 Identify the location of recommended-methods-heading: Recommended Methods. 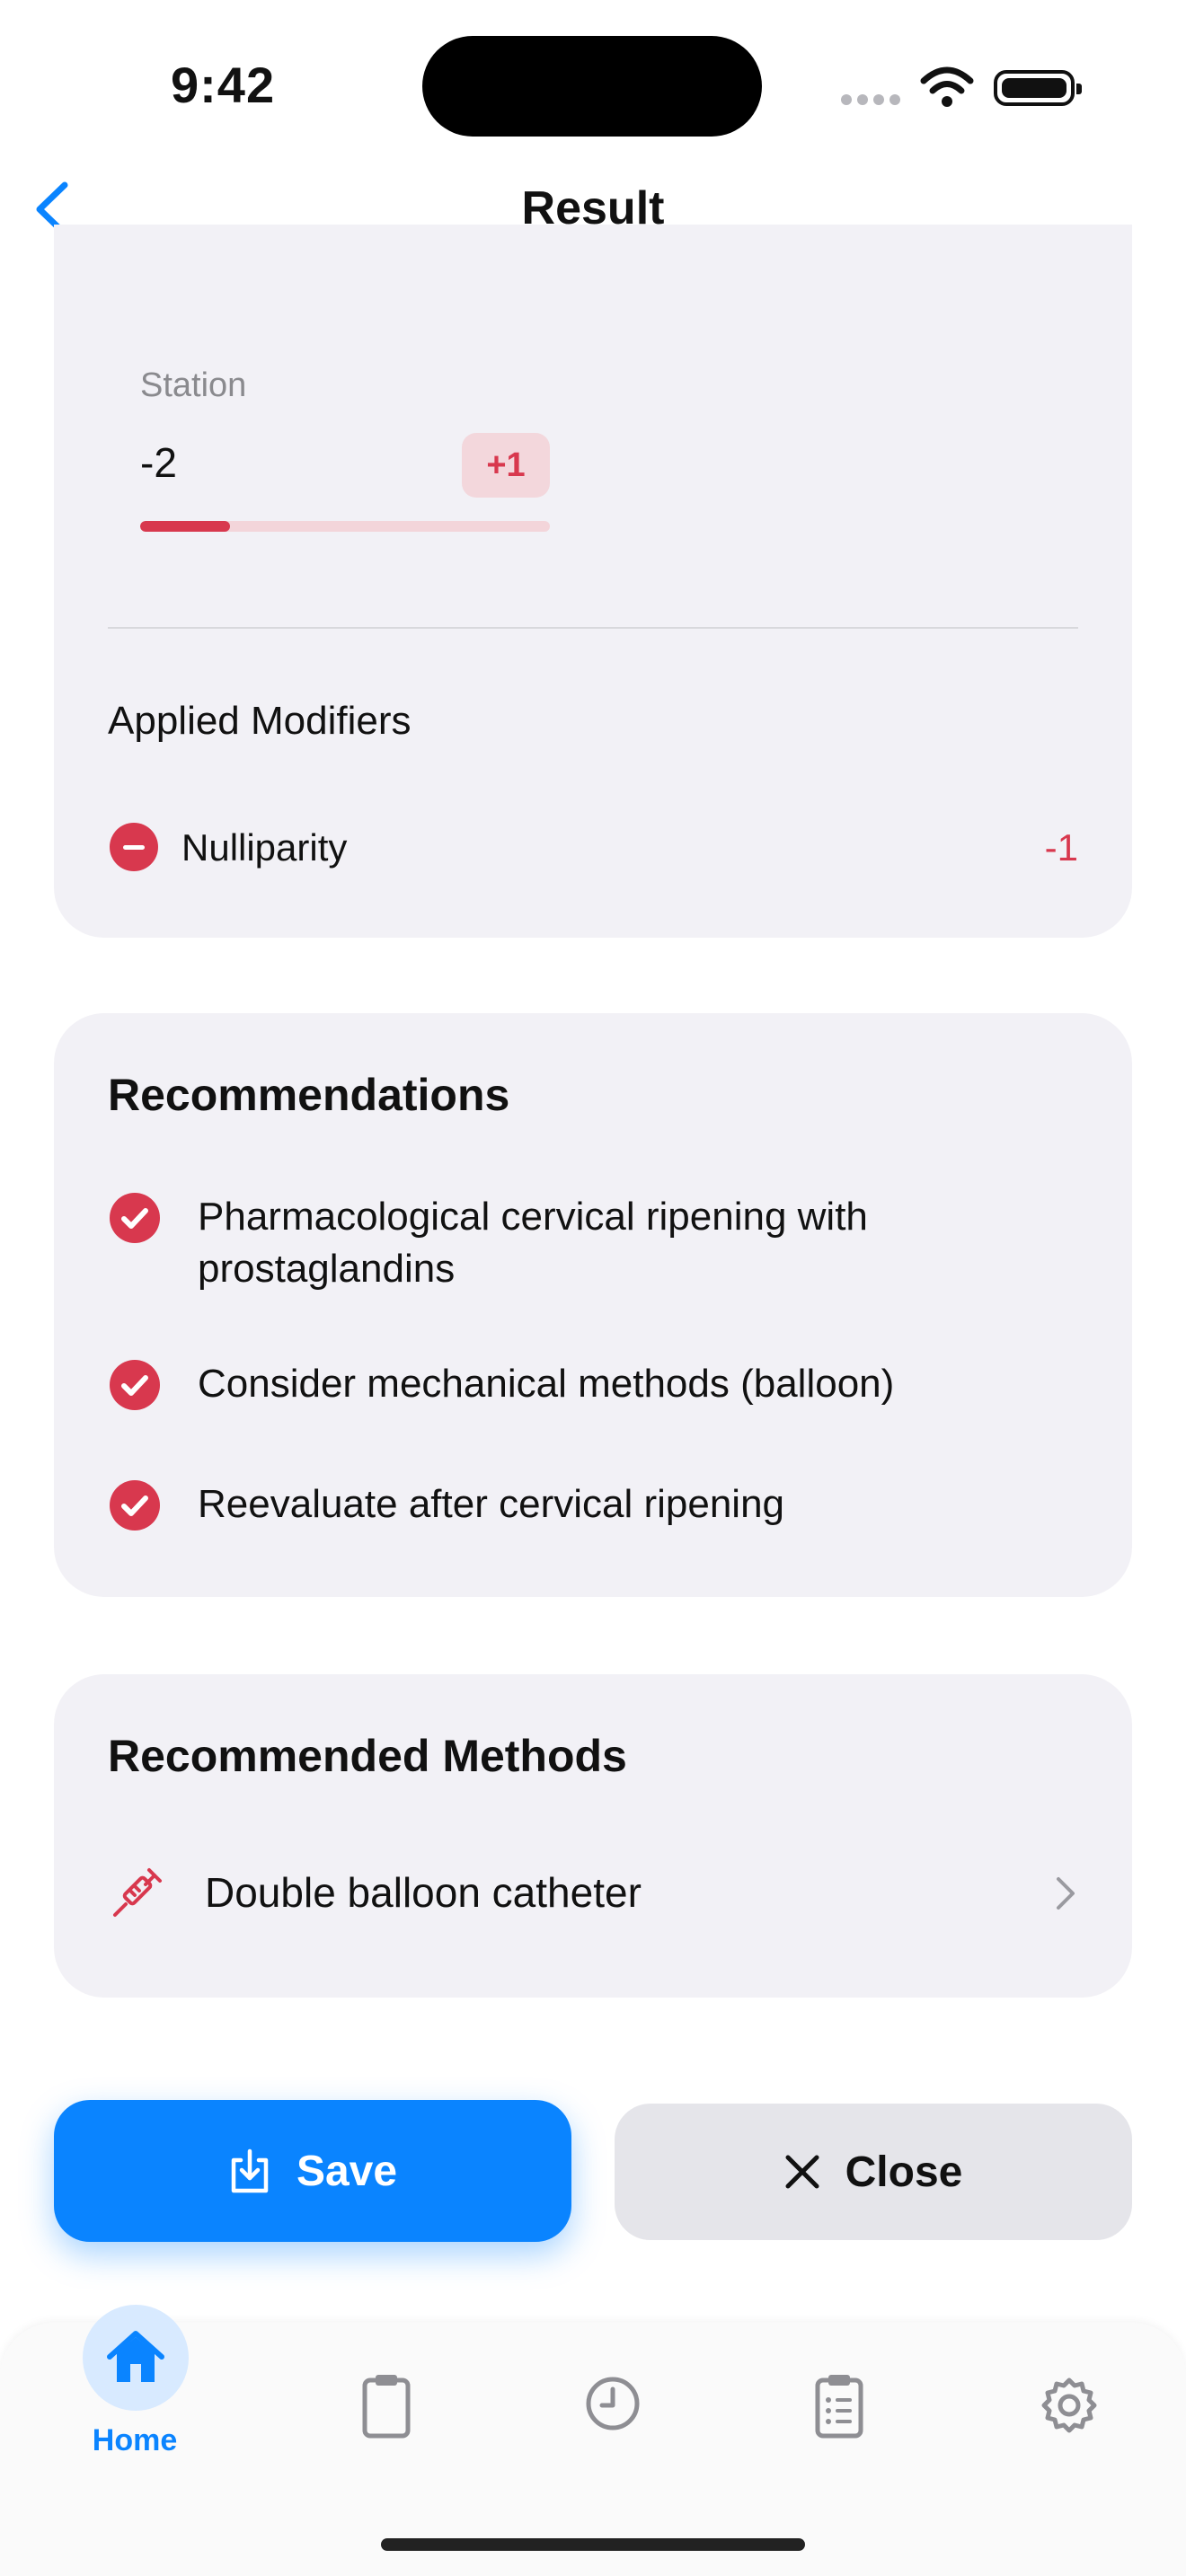
(367, 1756).